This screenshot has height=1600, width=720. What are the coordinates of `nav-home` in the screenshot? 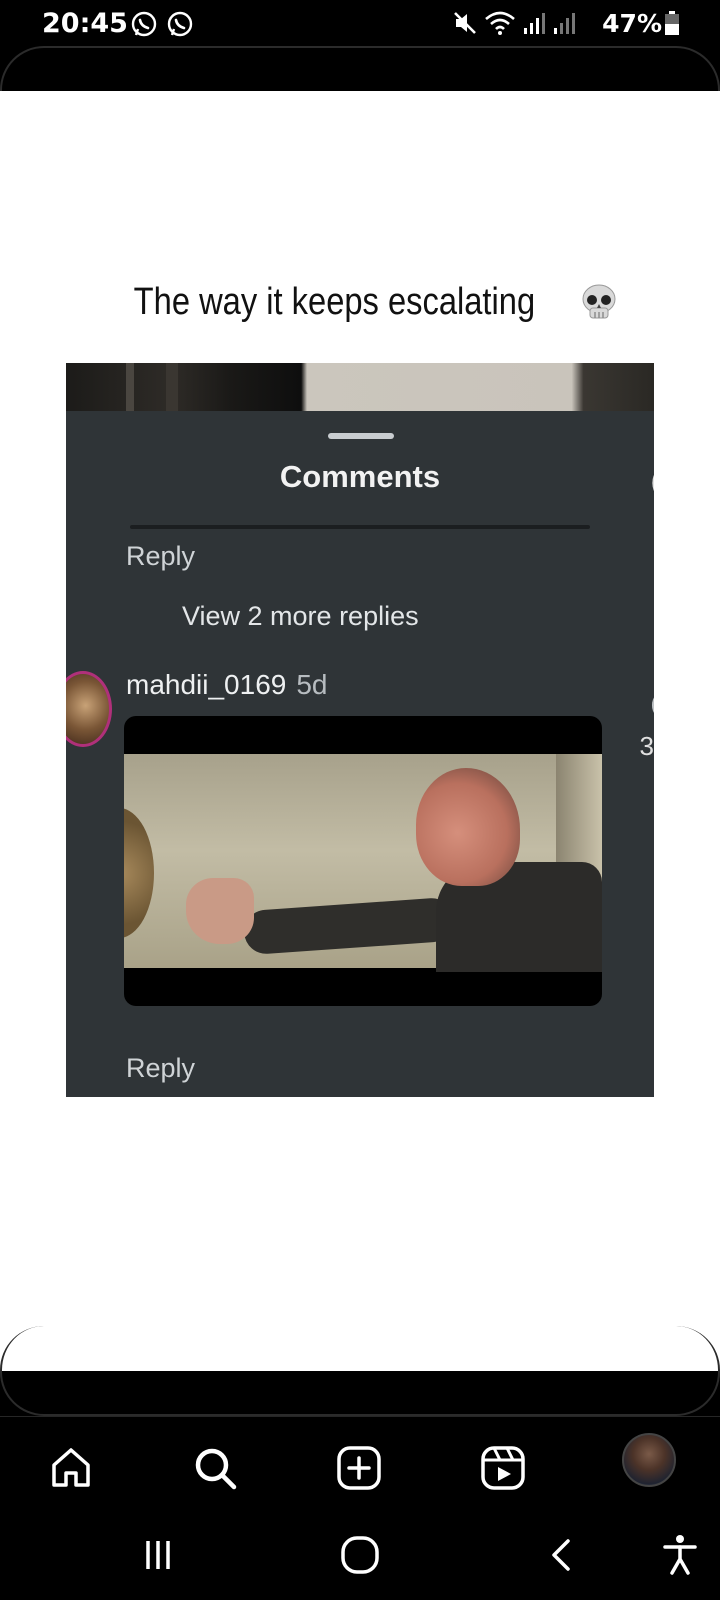 It's located at (71, 1468).